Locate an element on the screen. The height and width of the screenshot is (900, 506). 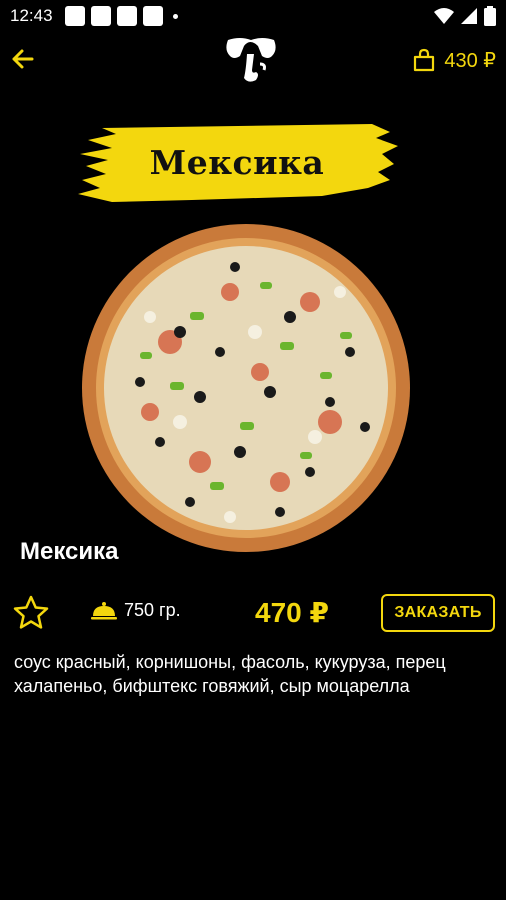
more-notifications-icon is located at coordinates (175, 16).